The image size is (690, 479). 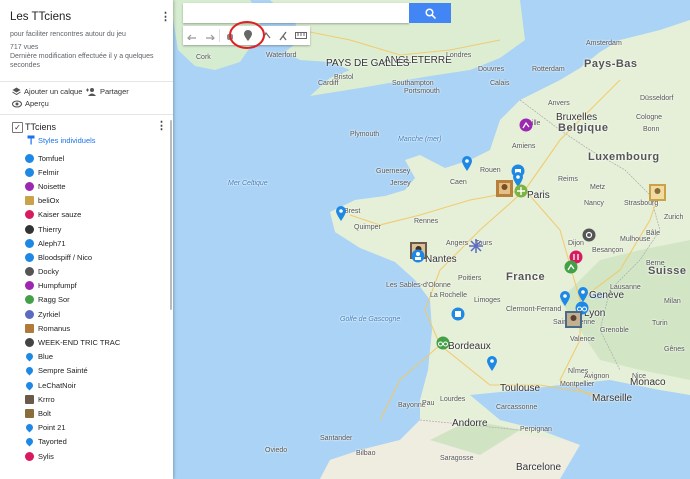 I want to click on undo-icon, so click(x=191, y=37).